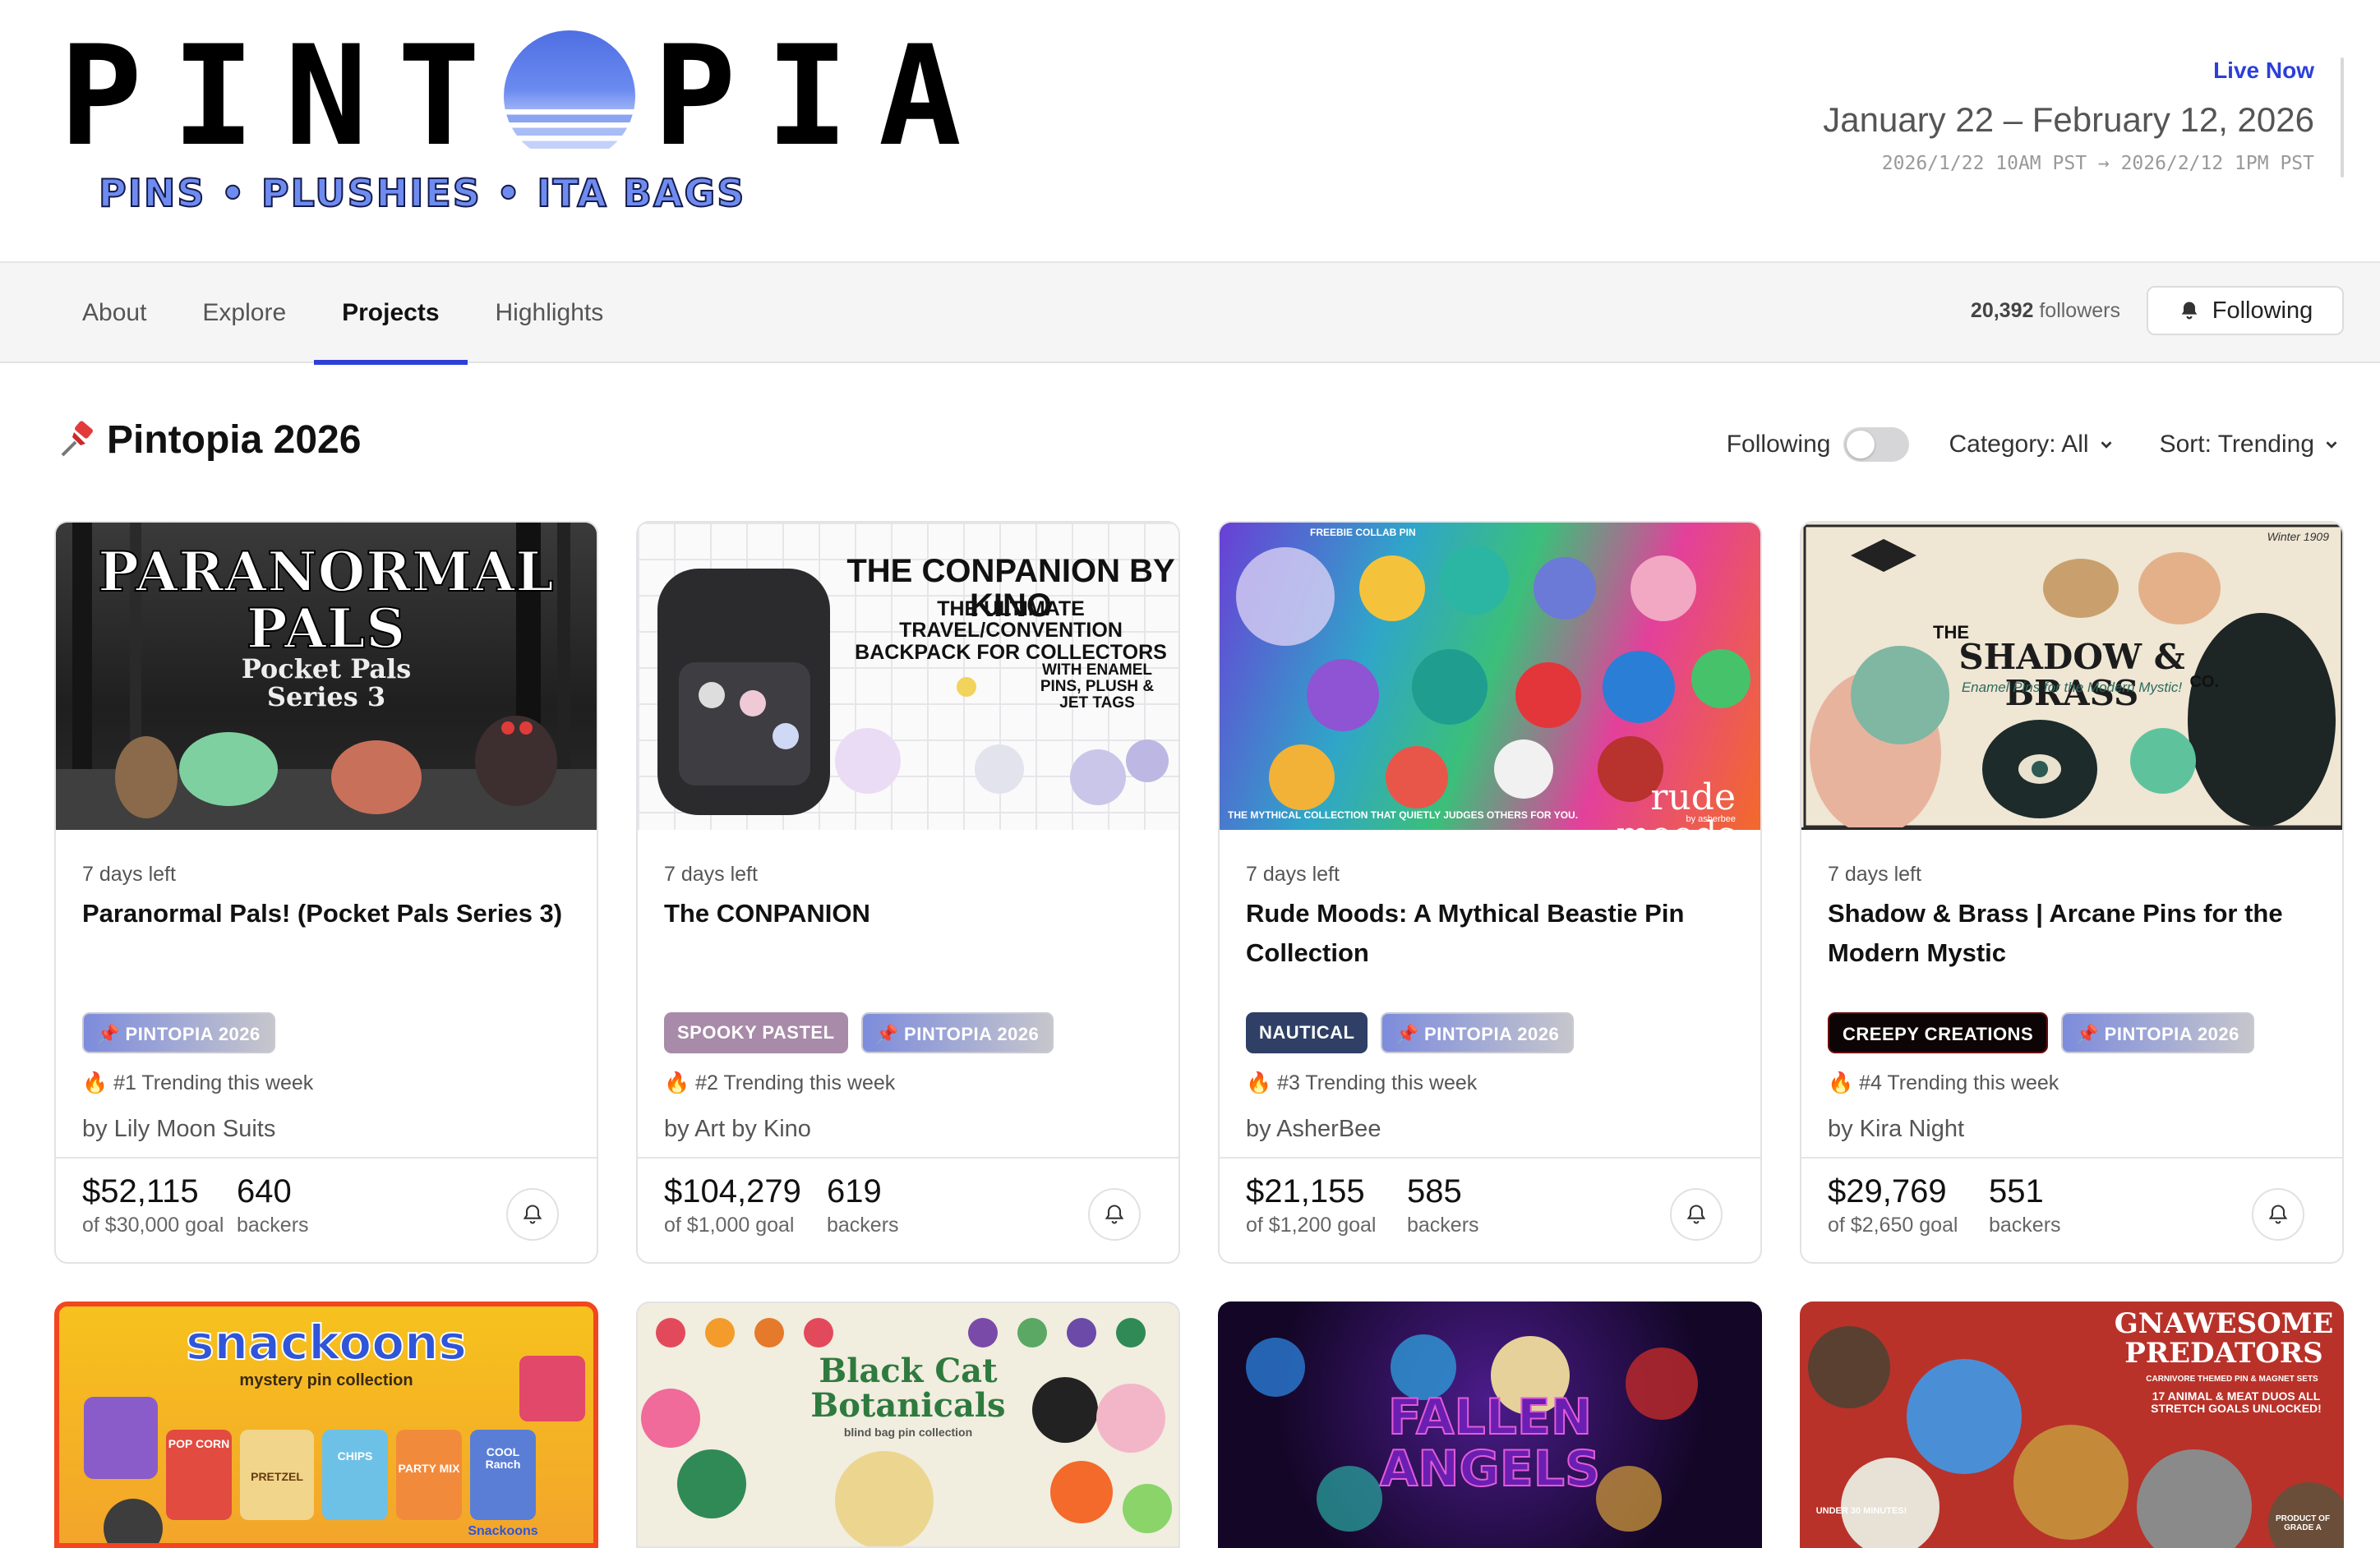 Image resolution: width=2380 pixels, height=1548 pixels. Describe the element at coordinates (2298, 536) in the screenshot. I see `thumbnail-credit: Winter 1909` at that location.